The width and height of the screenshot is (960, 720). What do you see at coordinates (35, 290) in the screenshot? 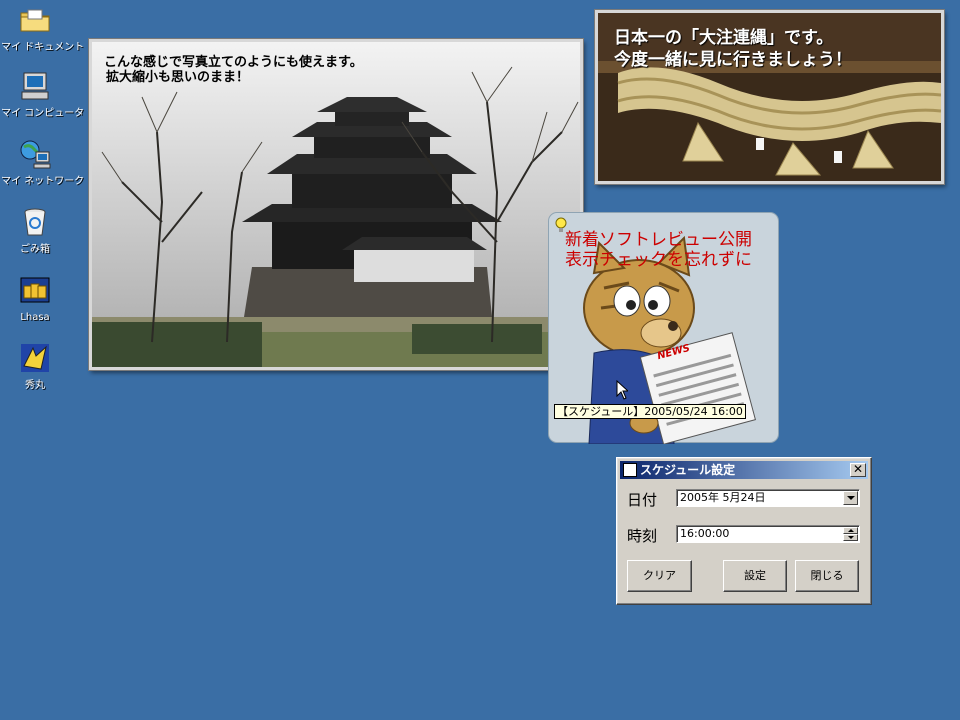
I see `archive-icon` at bounding box center [35, 290].